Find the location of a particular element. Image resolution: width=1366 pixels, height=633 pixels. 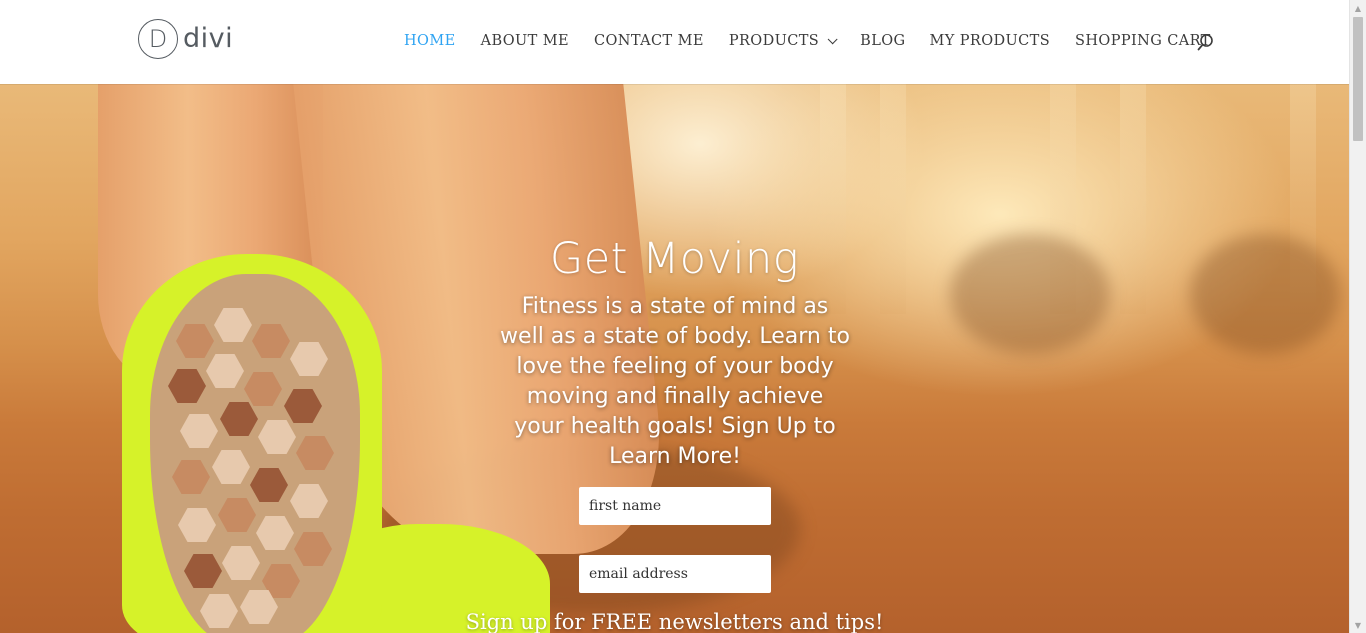

newsletter-note: Sign up for FREE newsletters and tips! is located at coordinates (674, 621).